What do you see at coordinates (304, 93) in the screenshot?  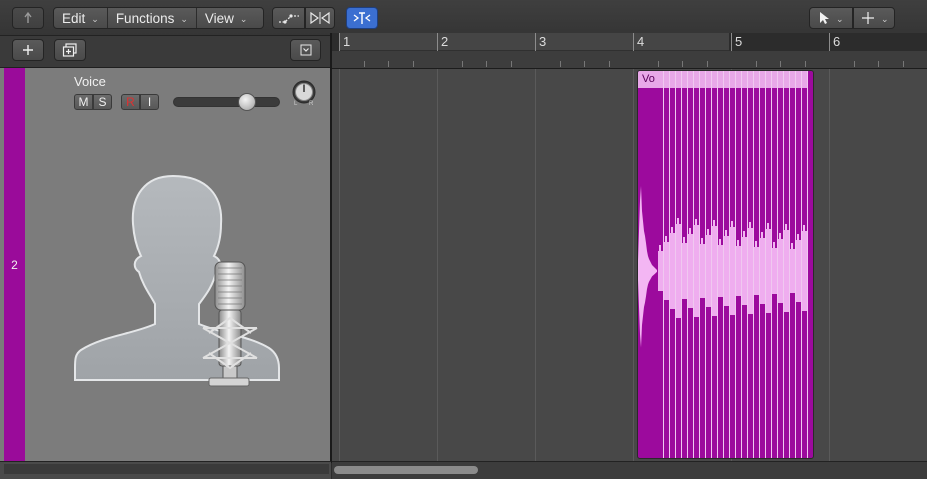 I see `pan-knob: L R` at bounding box center [304, 93].